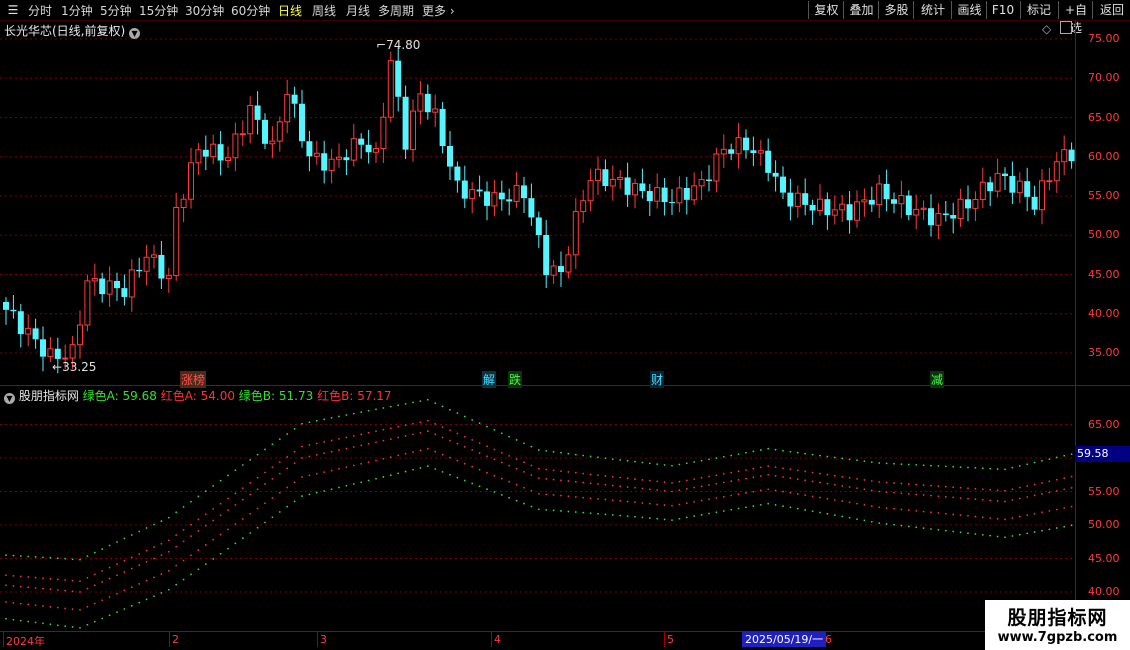  I want to click on green-a-label: 绿色A:, so click(100, 396).